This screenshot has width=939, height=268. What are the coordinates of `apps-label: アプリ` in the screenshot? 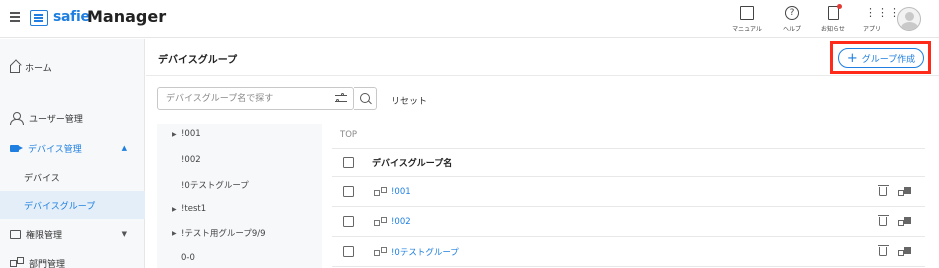 It's located at (871, 29).